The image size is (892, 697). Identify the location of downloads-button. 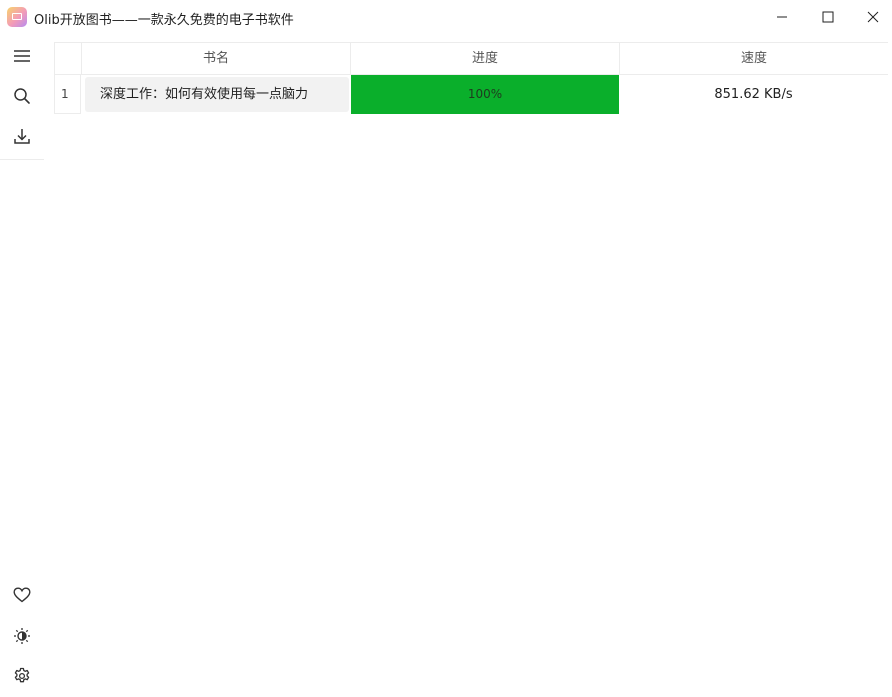
(22, 136).